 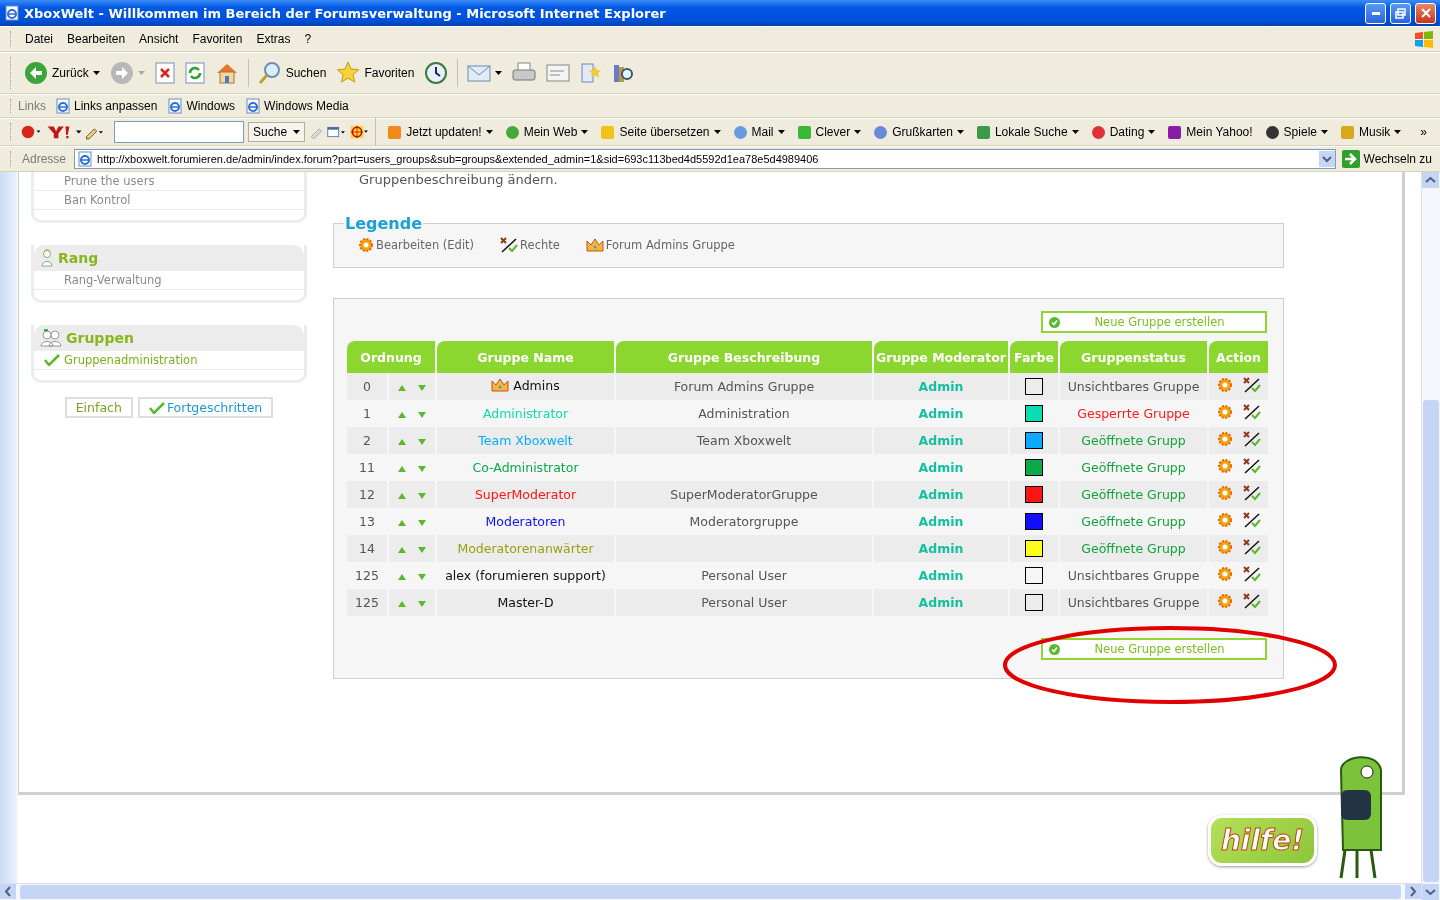 I want to click on legend-item: Bearbeiten (Edit), so click(x=416, y=245).